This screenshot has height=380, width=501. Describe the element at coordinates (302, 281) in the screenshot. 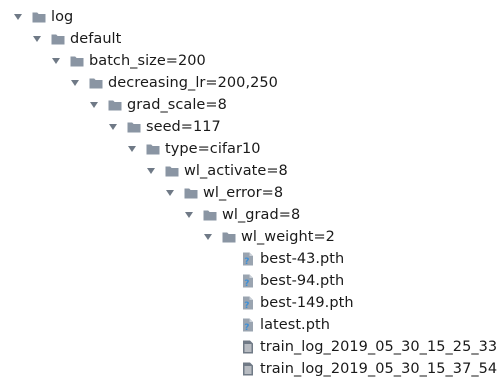

I see `tree-item-label: best-94.pth` at that location.